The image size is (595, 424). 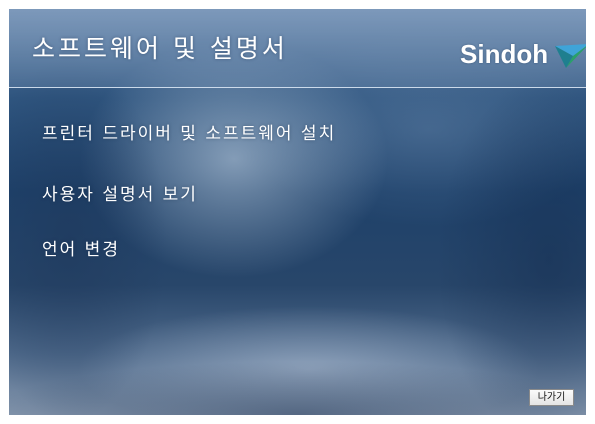 I want to click on menu-item-view-user-manual: 사용자 설명서 보기, so click(x=120, y=192).